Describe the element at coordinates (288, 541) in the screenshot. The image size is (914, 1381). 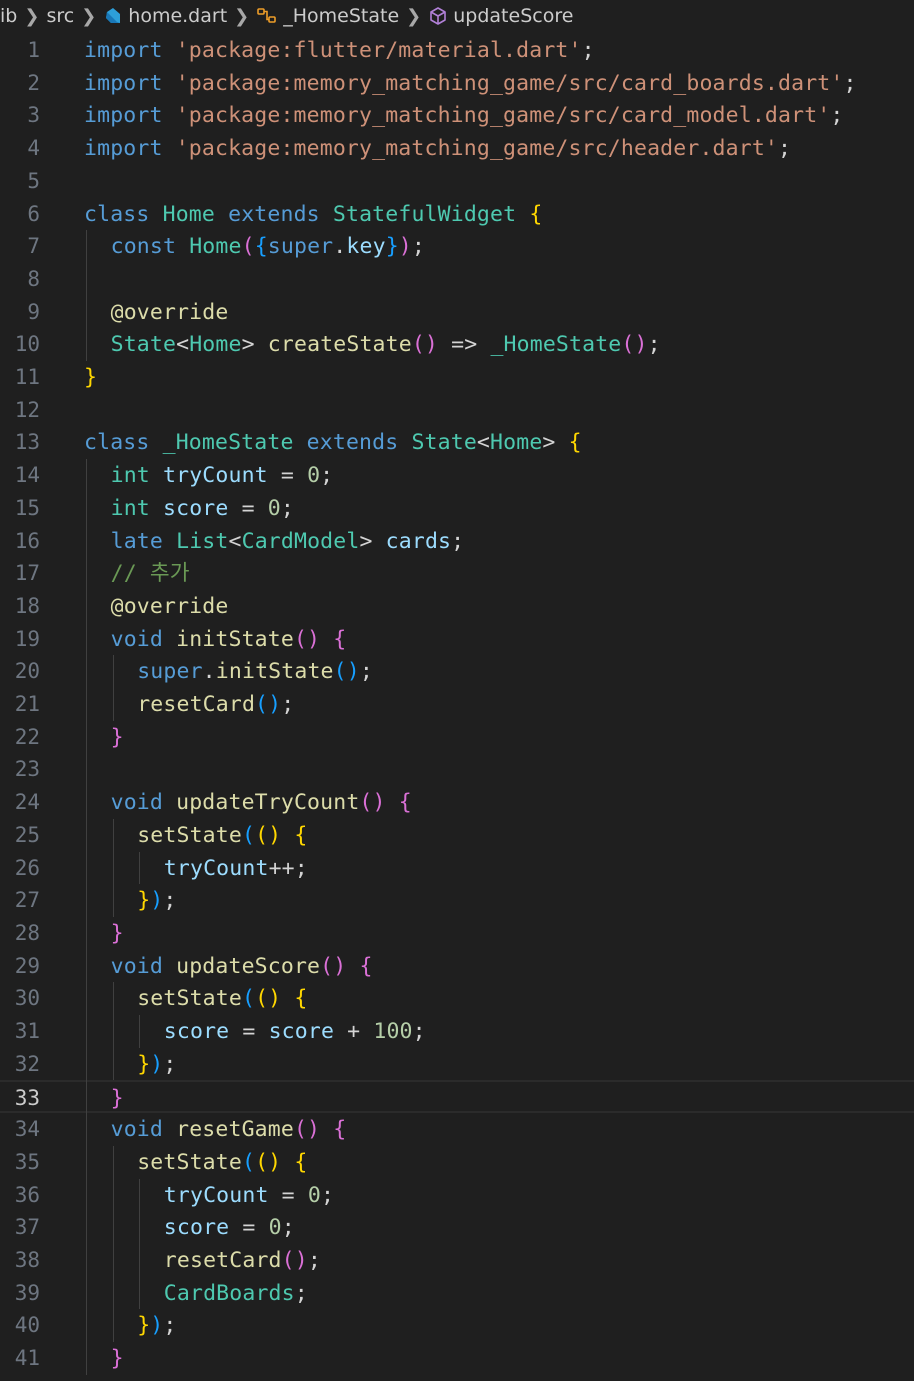
I see `code-text: late List<CardModel> cards;` at that location.